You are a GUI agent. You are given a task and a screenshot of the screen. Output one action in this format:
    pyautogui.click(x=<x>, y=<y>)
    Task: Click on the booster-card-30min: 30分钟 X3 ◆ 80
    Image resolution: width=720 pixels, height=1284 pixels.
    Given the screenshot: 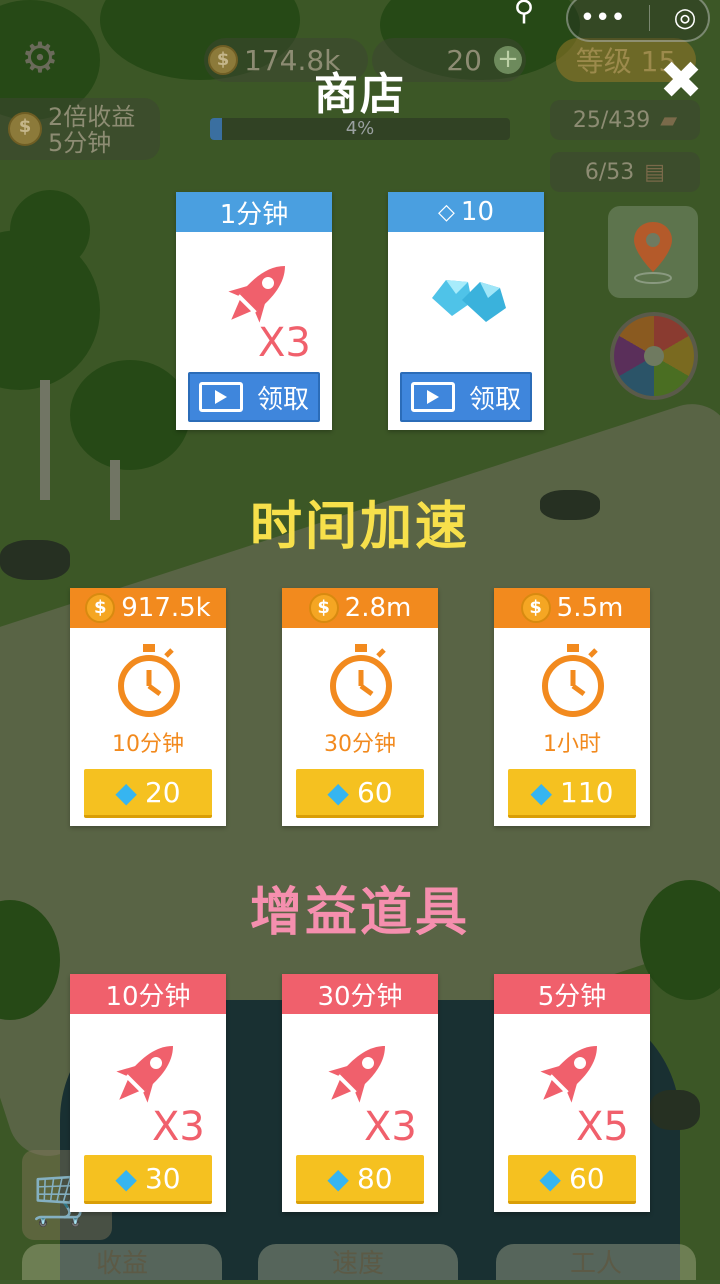 What is the action you would take?
    pyautogui.click(x=360, y=1093)
    